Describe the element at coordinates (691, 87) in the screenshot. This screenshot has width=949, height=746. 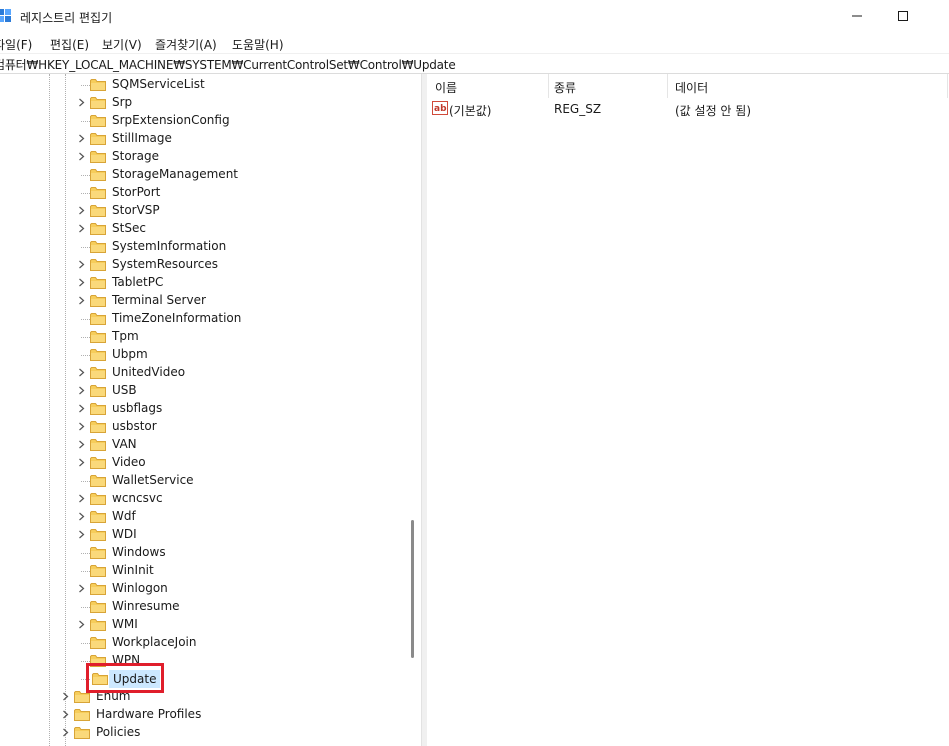
I see `column-header-data: 데이터` at that location.